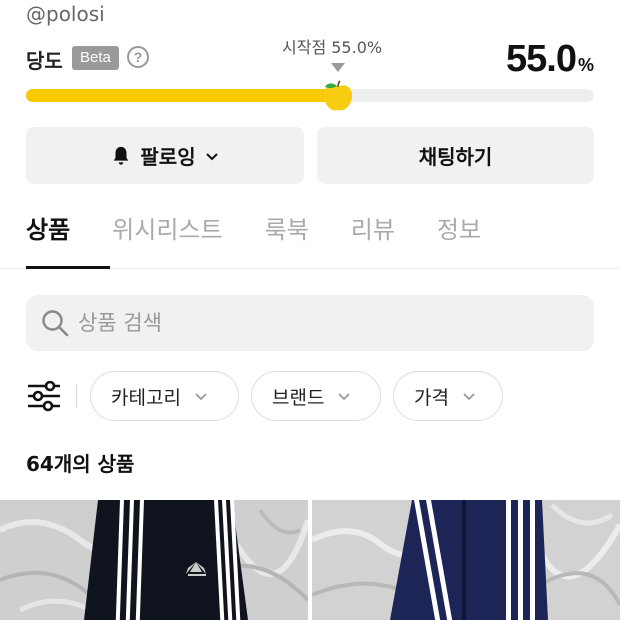 This screenshot has height=620, width=620. What do you see at coordinates (94, 464) in the screenshot?
I see `product-count-suffix: 개의 상품` at bounding box center [94, 464].